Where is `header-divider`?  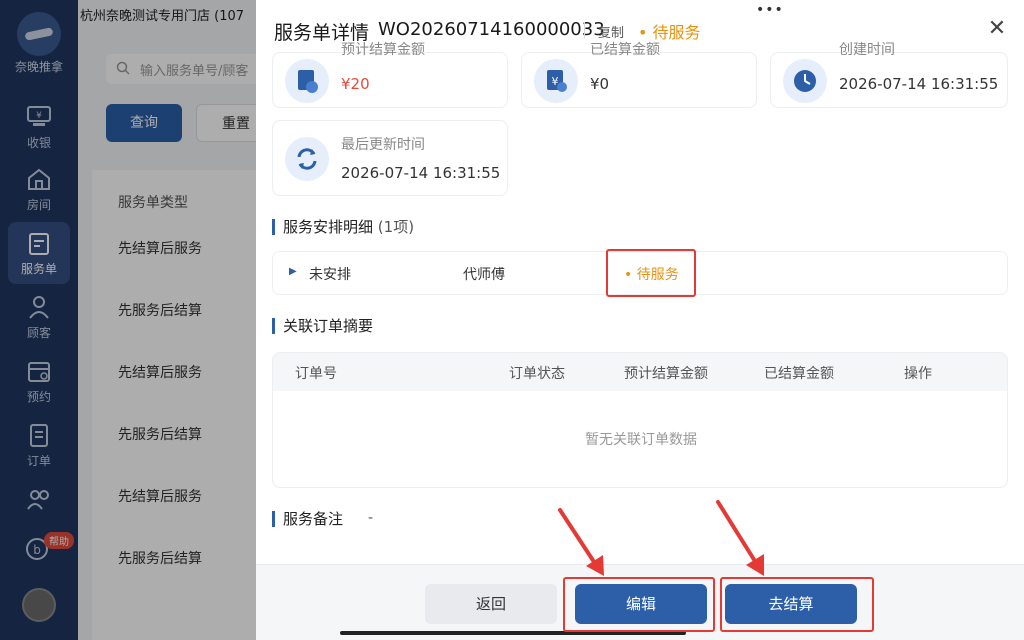 header-divider is located at coordinates (584, 30).